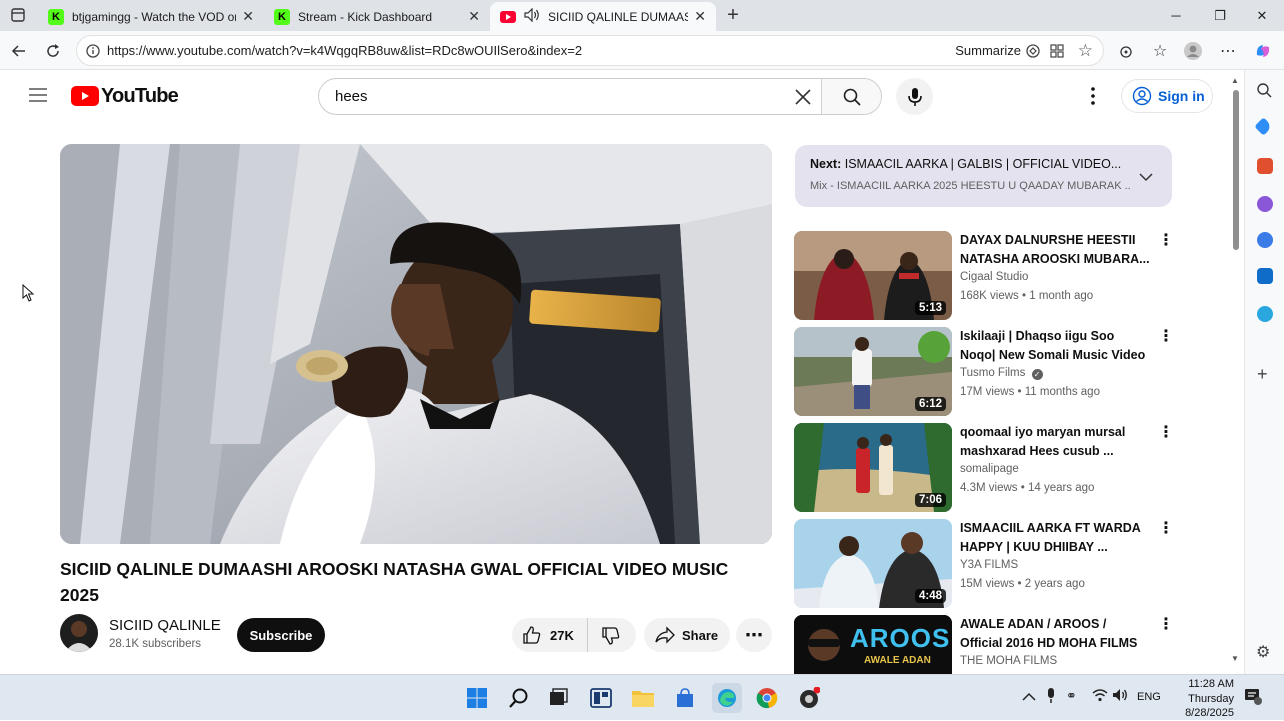  What do you see at coordinates (1264, 92) in the screenshot?
I see `search-icon` at bounding box center [1264, 92].